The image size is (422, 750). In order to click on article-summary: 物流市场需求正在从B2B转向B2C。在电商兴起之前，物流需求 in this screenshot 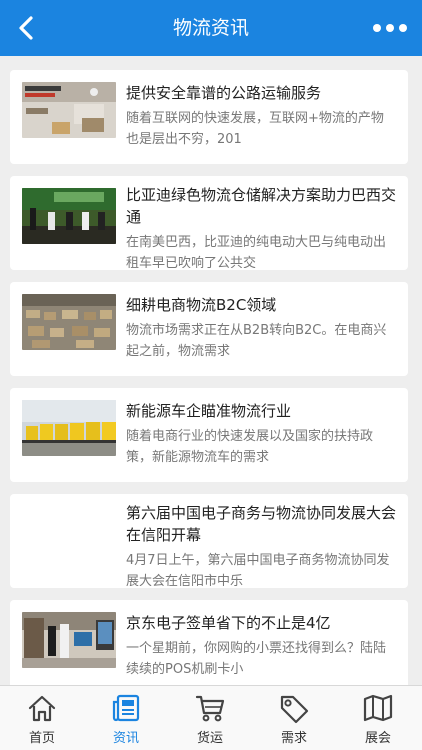, I will do `click(256, 341)`.